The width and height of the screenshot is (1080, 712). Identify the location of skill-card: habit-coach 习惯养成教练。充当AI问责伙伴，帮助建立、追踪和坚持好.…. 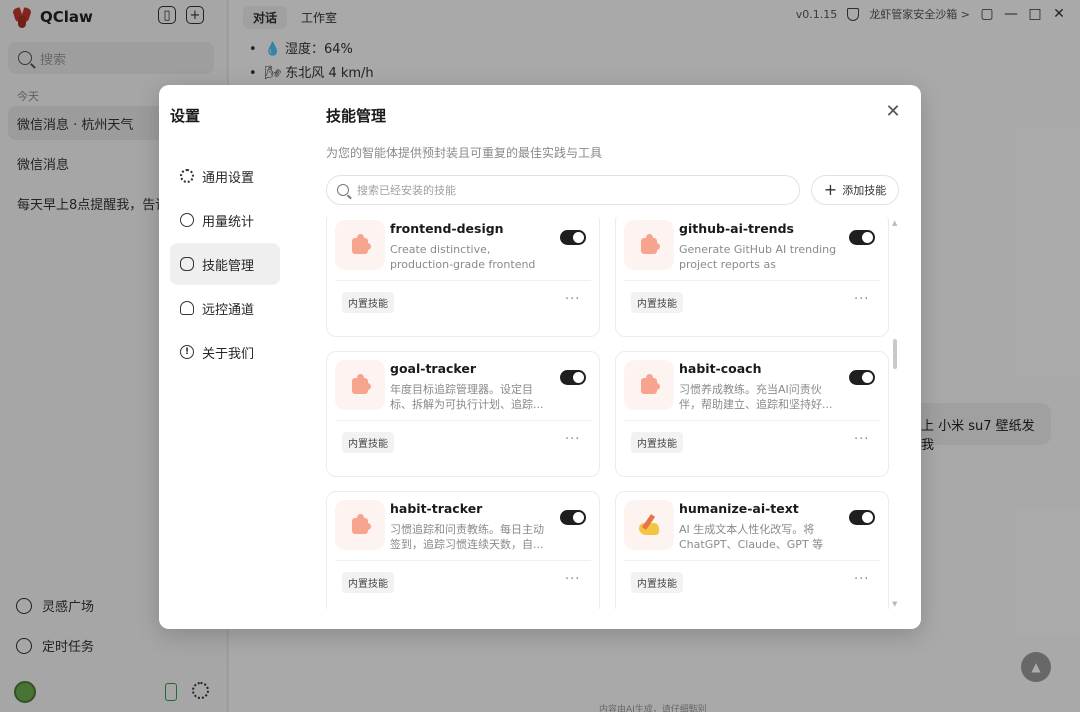
(752, 414).